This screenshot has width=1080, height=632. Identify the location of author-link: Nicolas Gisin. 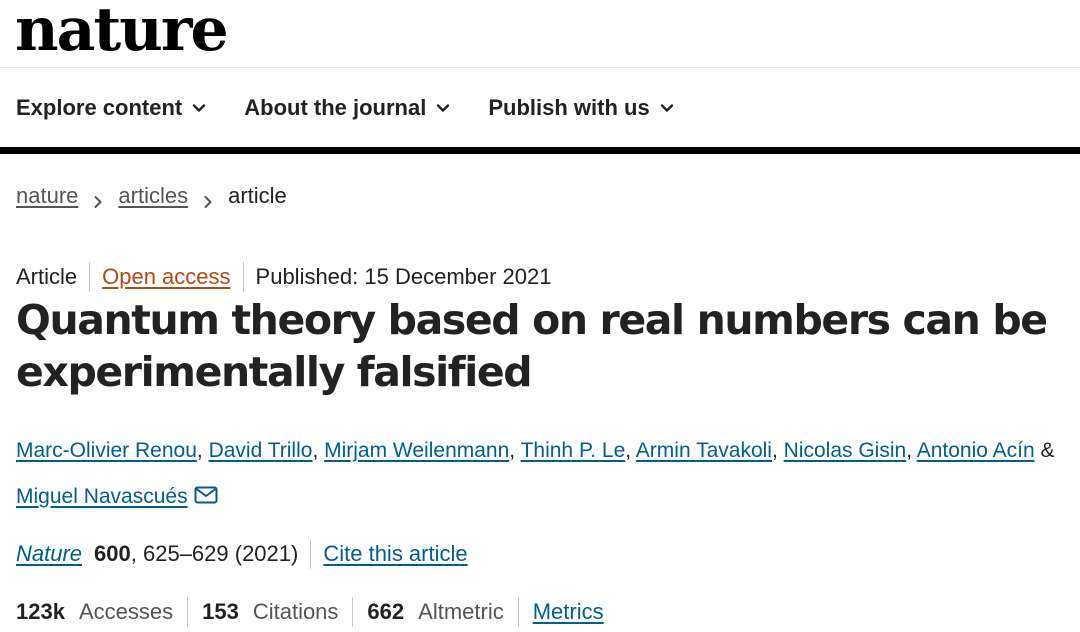
(845, 450).